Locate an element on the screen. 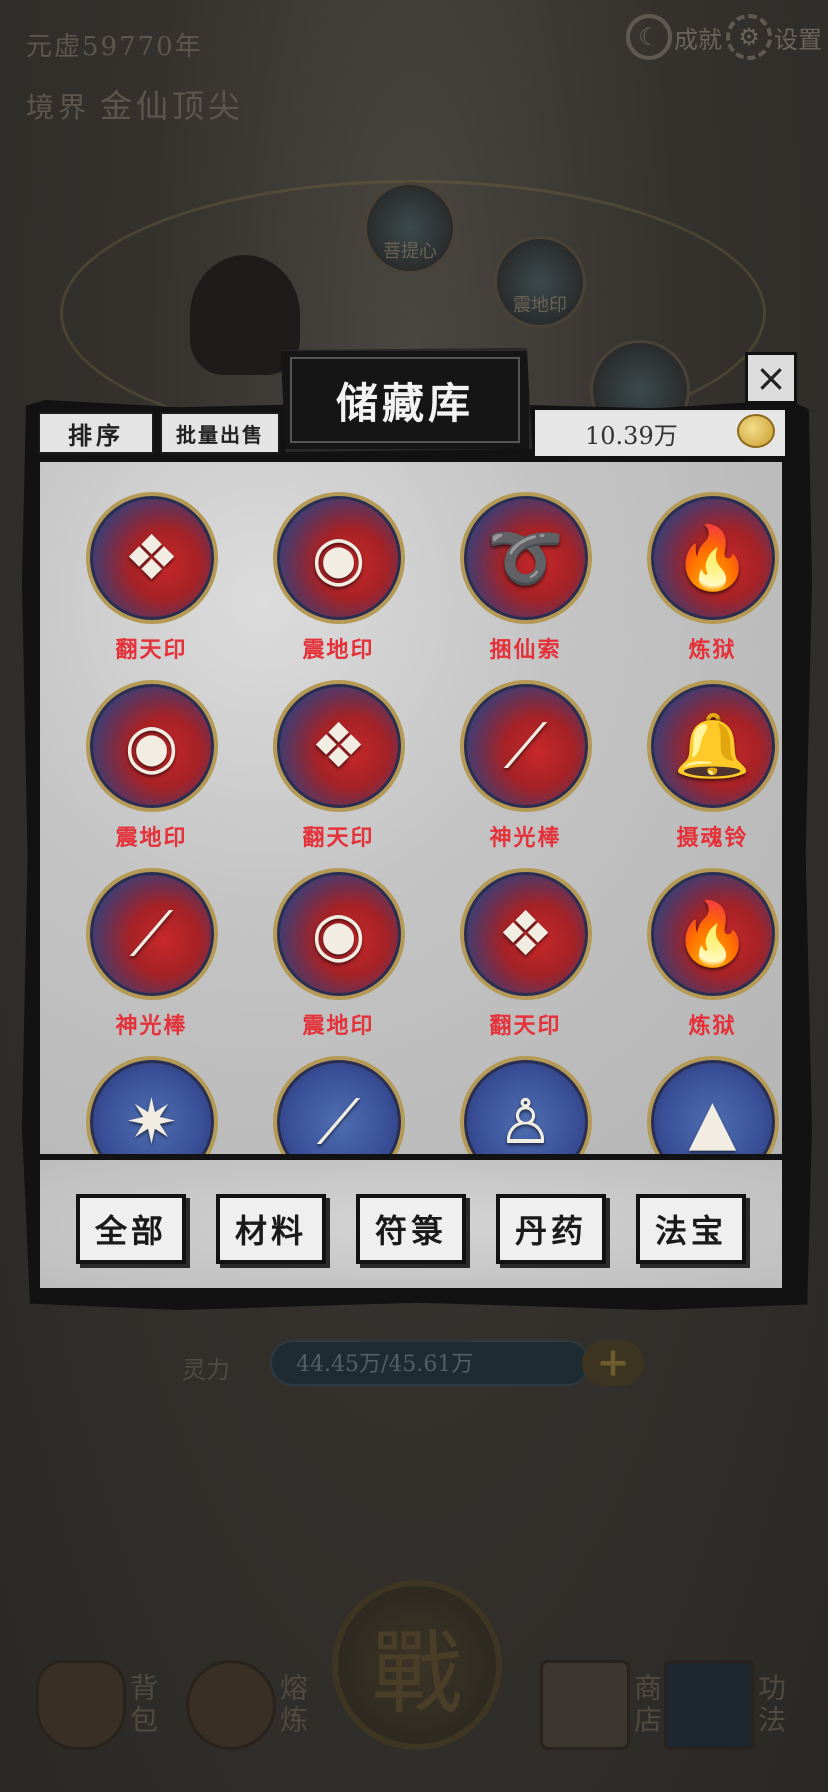  filter-talismans: 符箓 is located at coordinates (411, 1229).